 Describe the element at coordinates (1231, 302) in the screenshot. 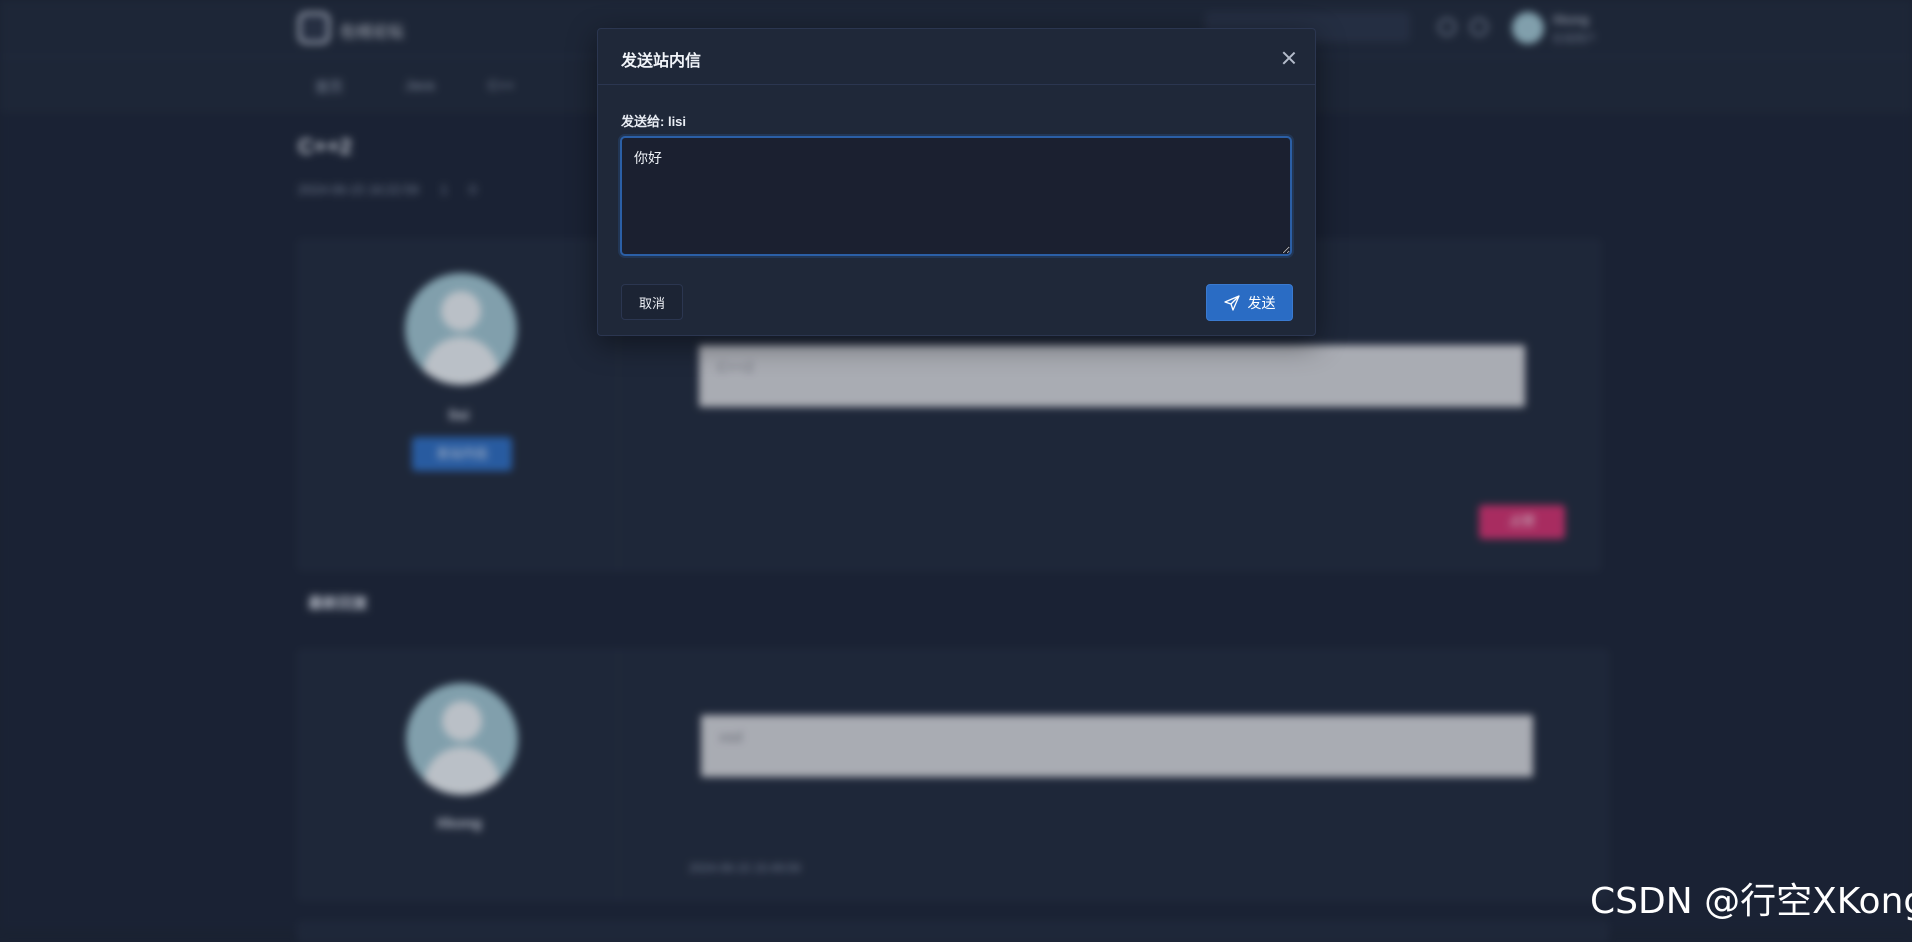

I see `send-icon` at that location.